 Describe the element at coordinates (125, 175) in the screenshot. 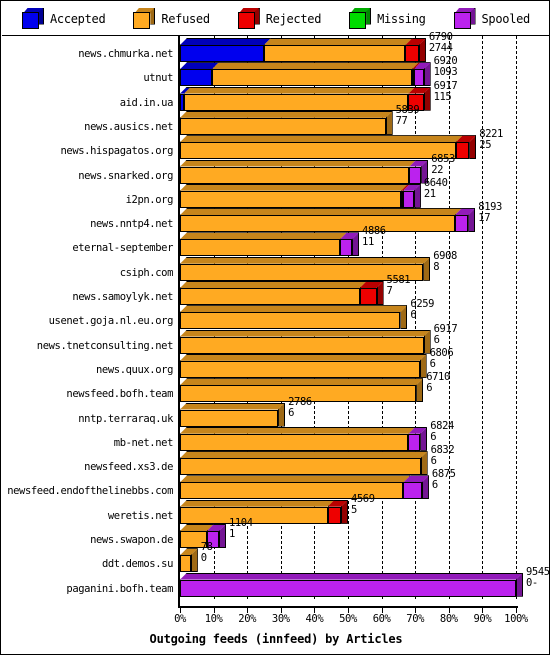

I see `y-axis-label: news.snarked.org` at that location.